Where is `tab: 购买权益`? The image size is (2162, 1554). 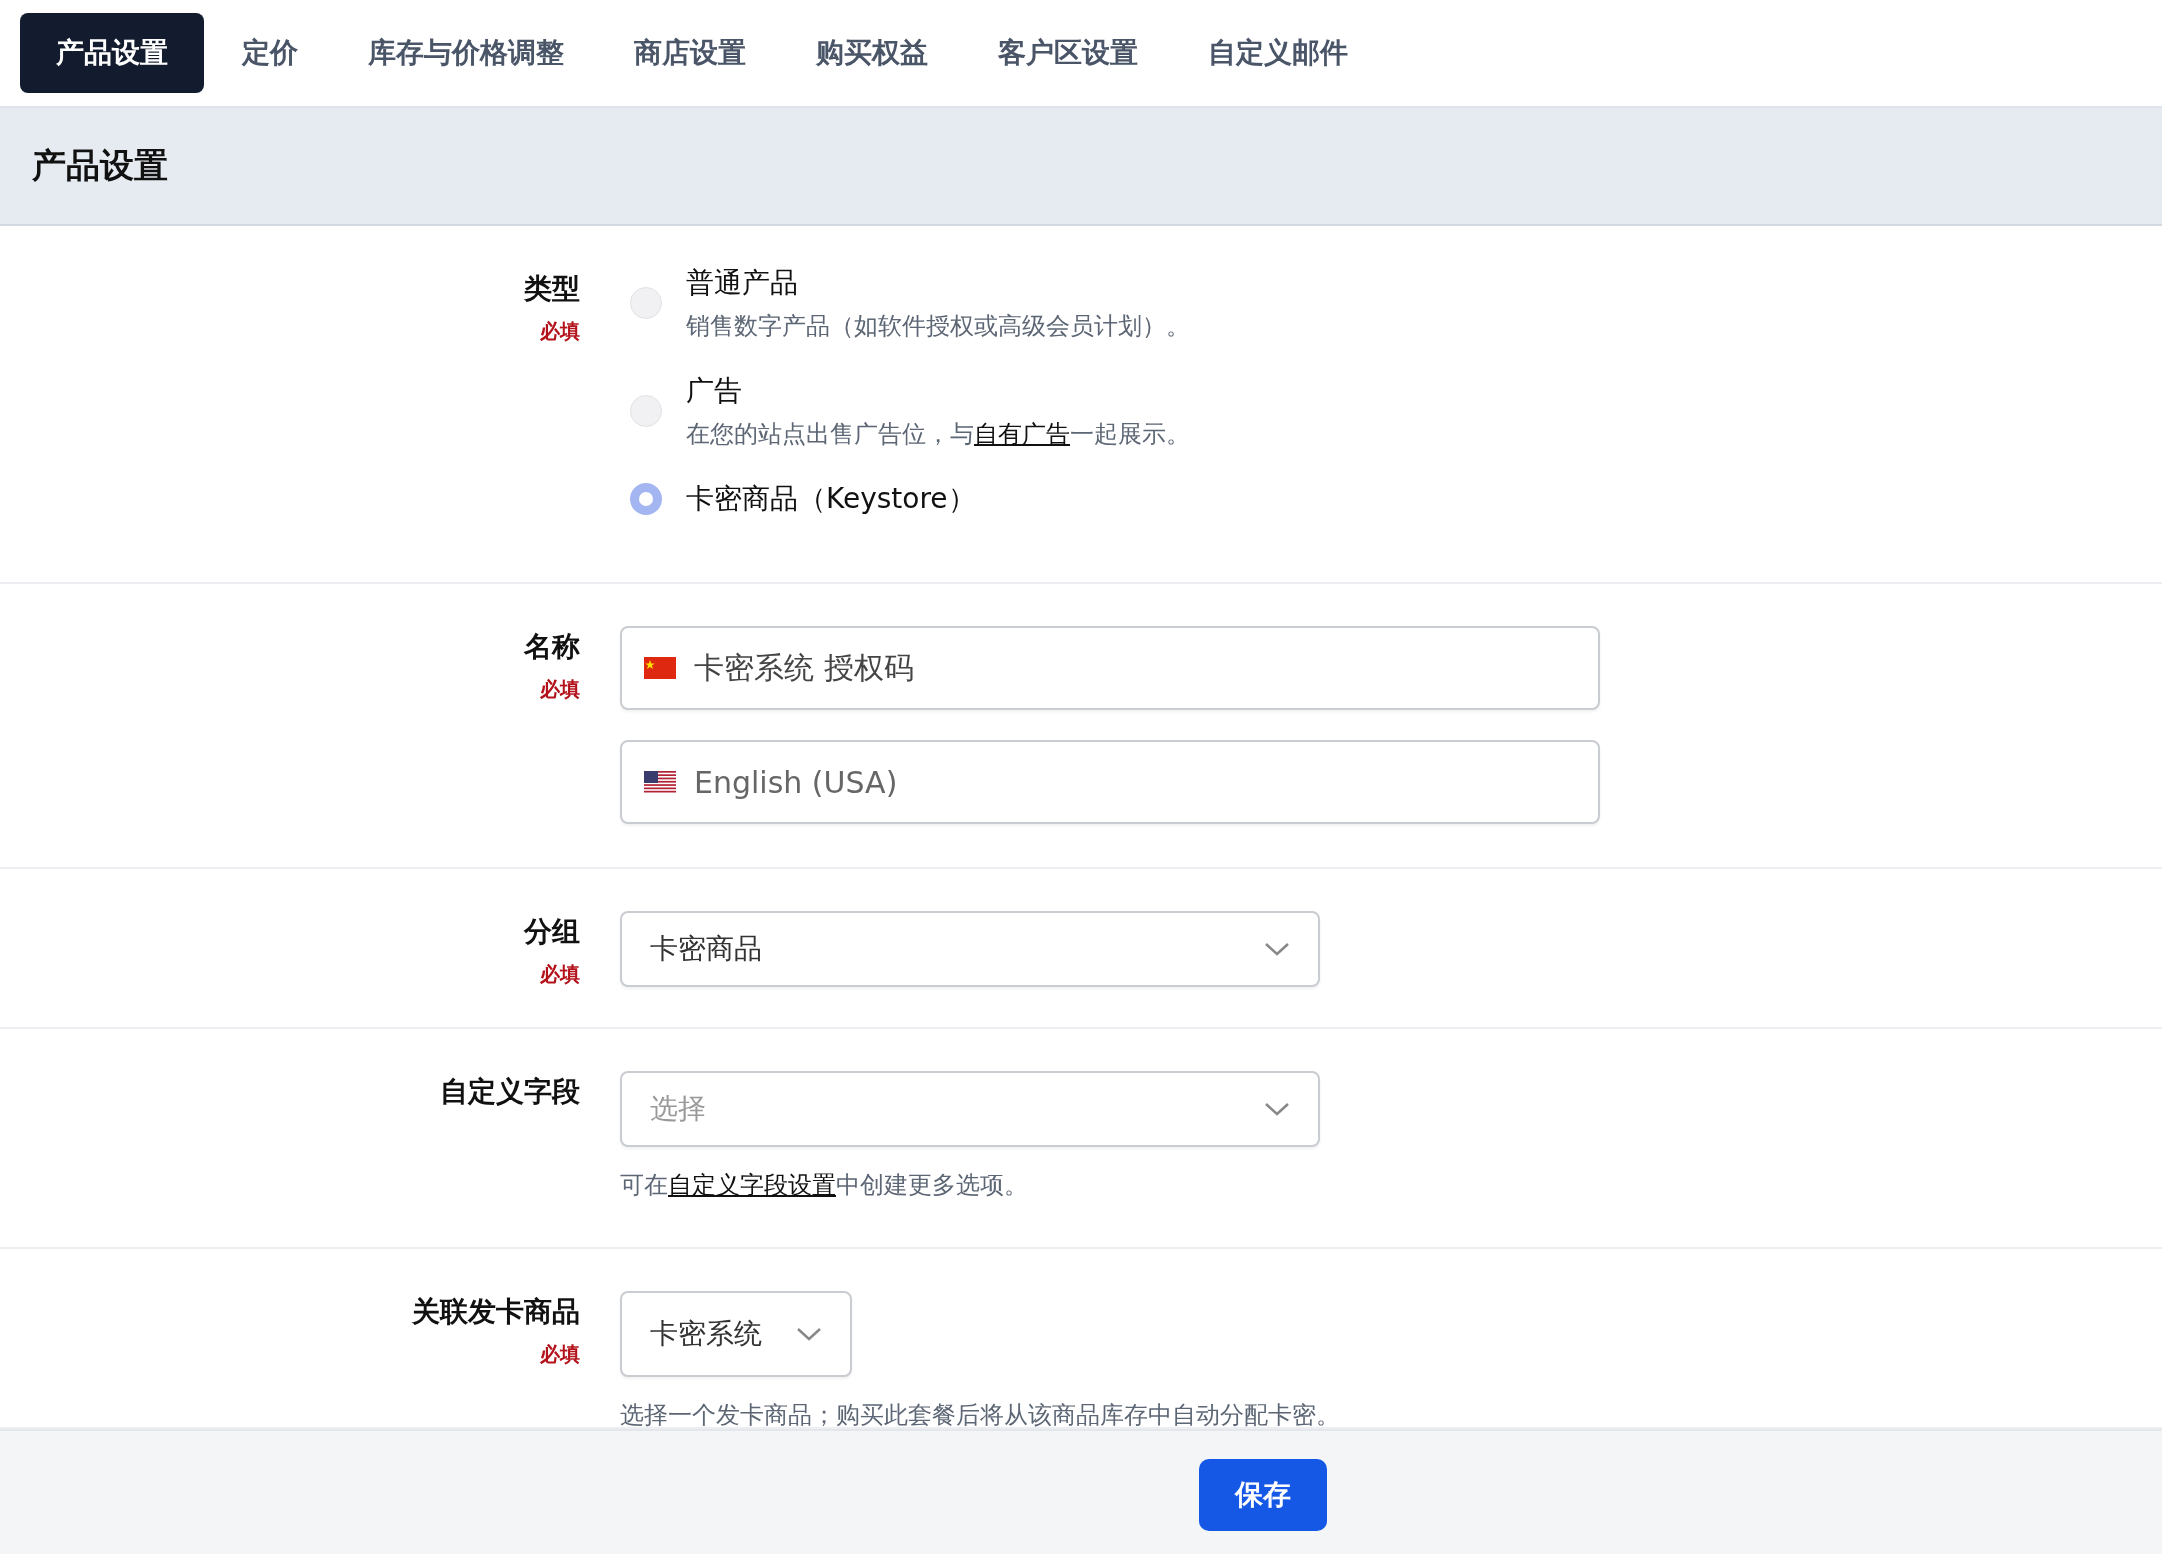
tab: 购买权益 is located at coordinates (872, 53).